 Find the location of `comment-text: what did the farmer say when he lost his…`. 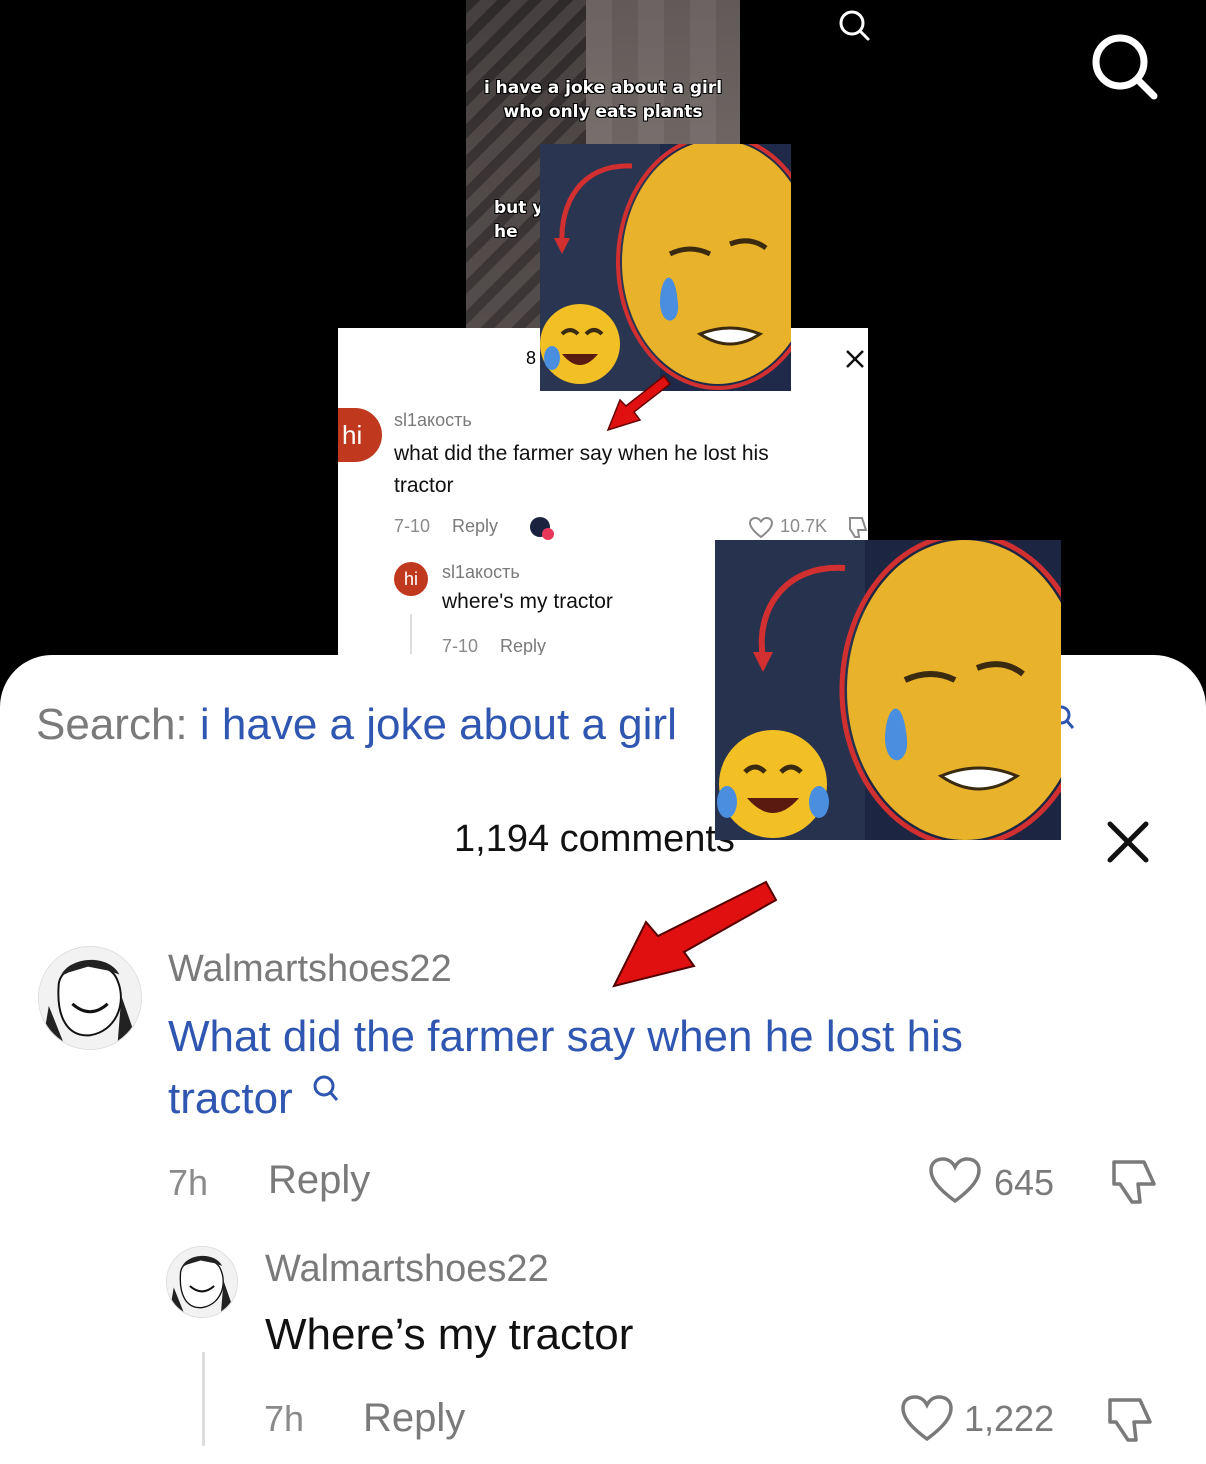

comment-text: what did the farmer say when he lost his… is located at coordinates (581, 469).